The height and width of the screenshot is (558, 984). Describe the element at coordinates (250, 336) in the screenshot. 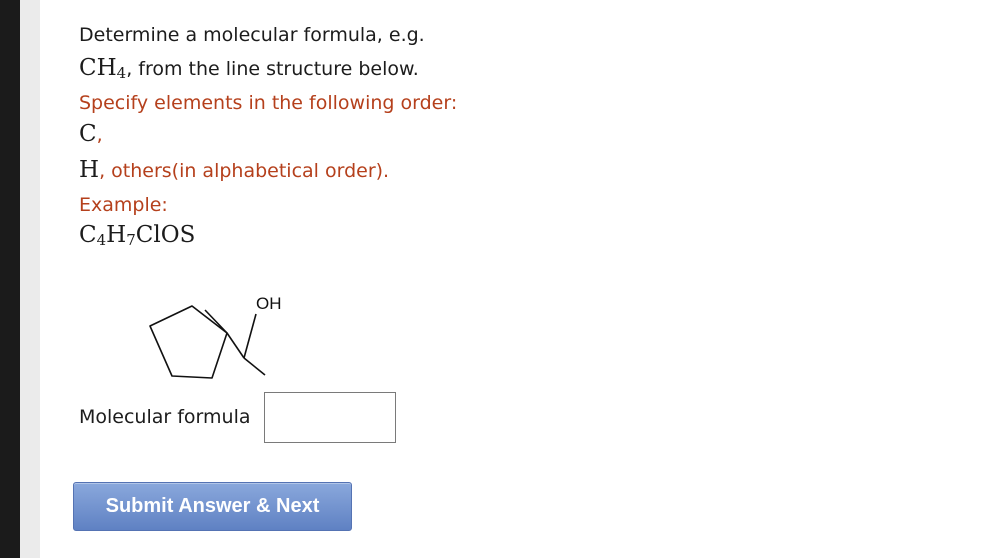

I see `hydroxyl-bond` at that location.